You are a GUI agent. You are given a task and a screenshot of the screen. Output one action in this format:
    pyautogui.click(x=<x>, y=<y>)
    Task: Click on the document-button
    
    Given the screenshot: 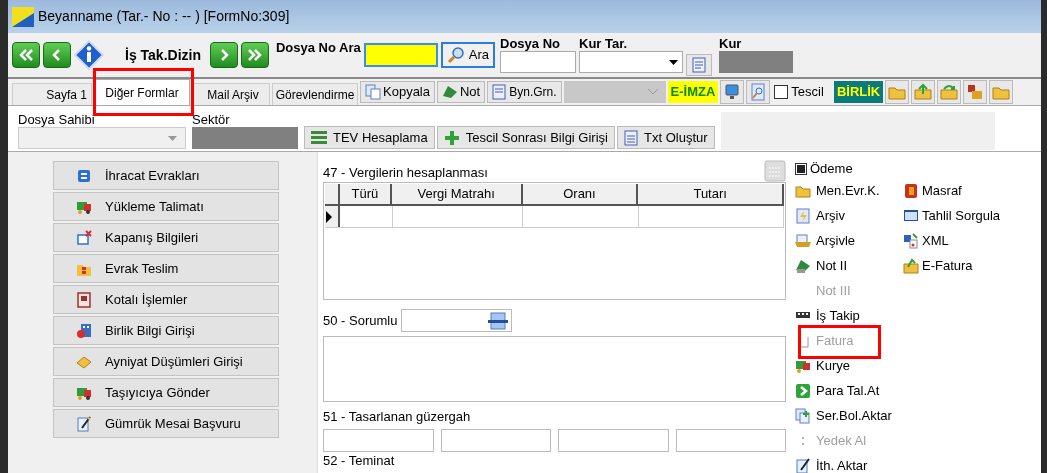 What is the action you would take?
    pyautogui.click(x=699, y=65)
    